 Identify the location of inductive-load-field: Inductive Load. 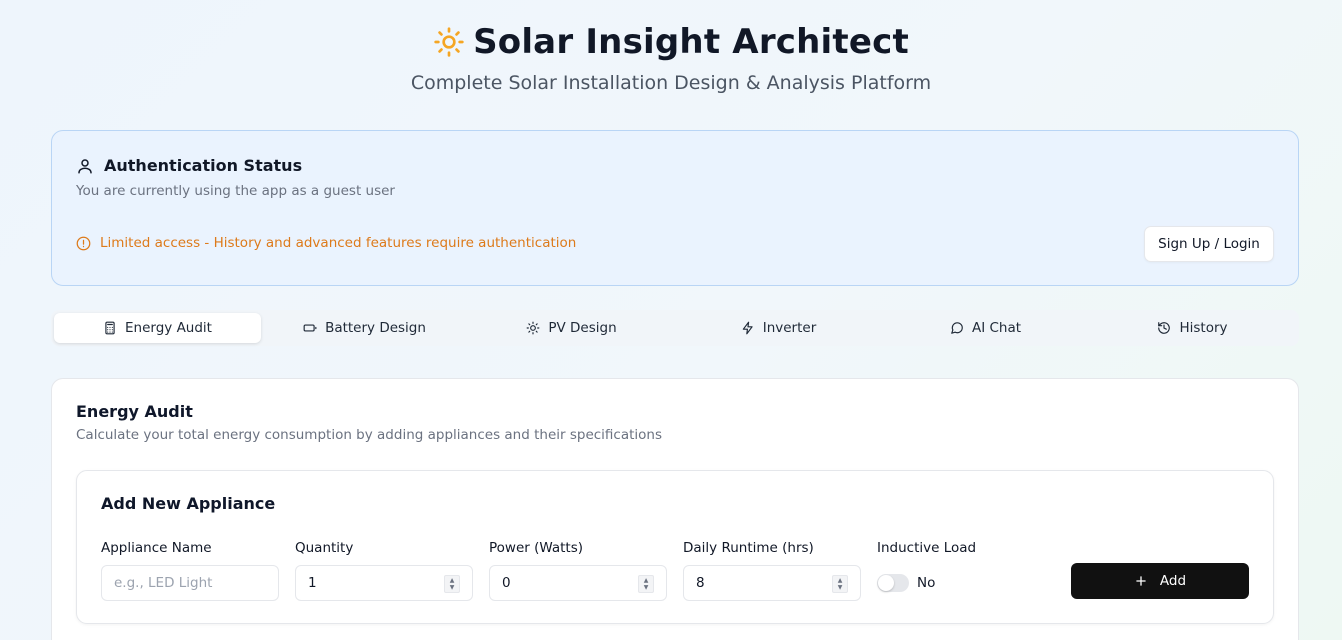
(966, 549).